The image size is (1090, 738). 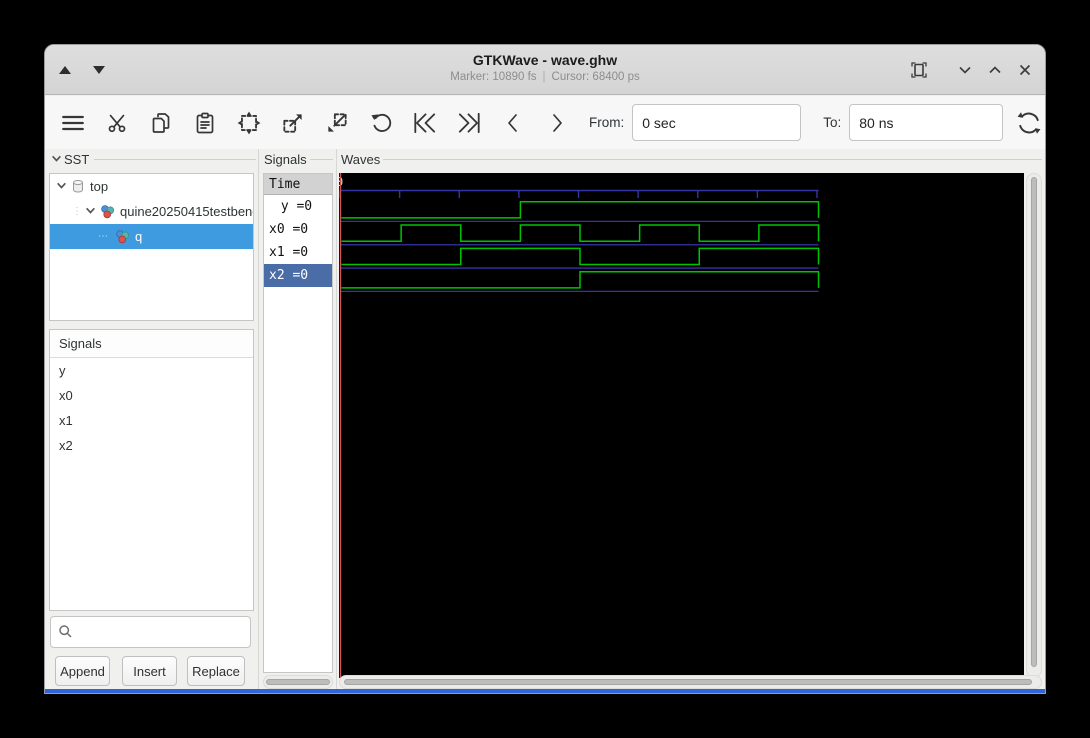 I want to click on signal-list-item-y: y, so click(x=151, y=370).